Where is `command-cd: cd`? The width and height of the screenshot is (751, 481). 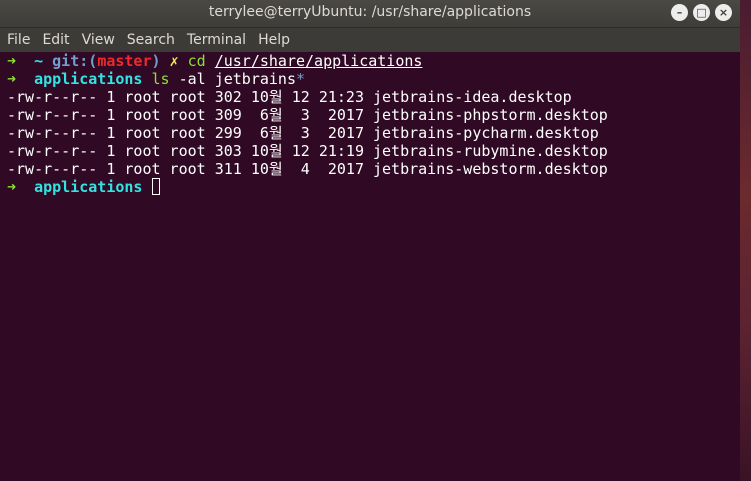 command-cd: cd is located at coordinates (196, 61).